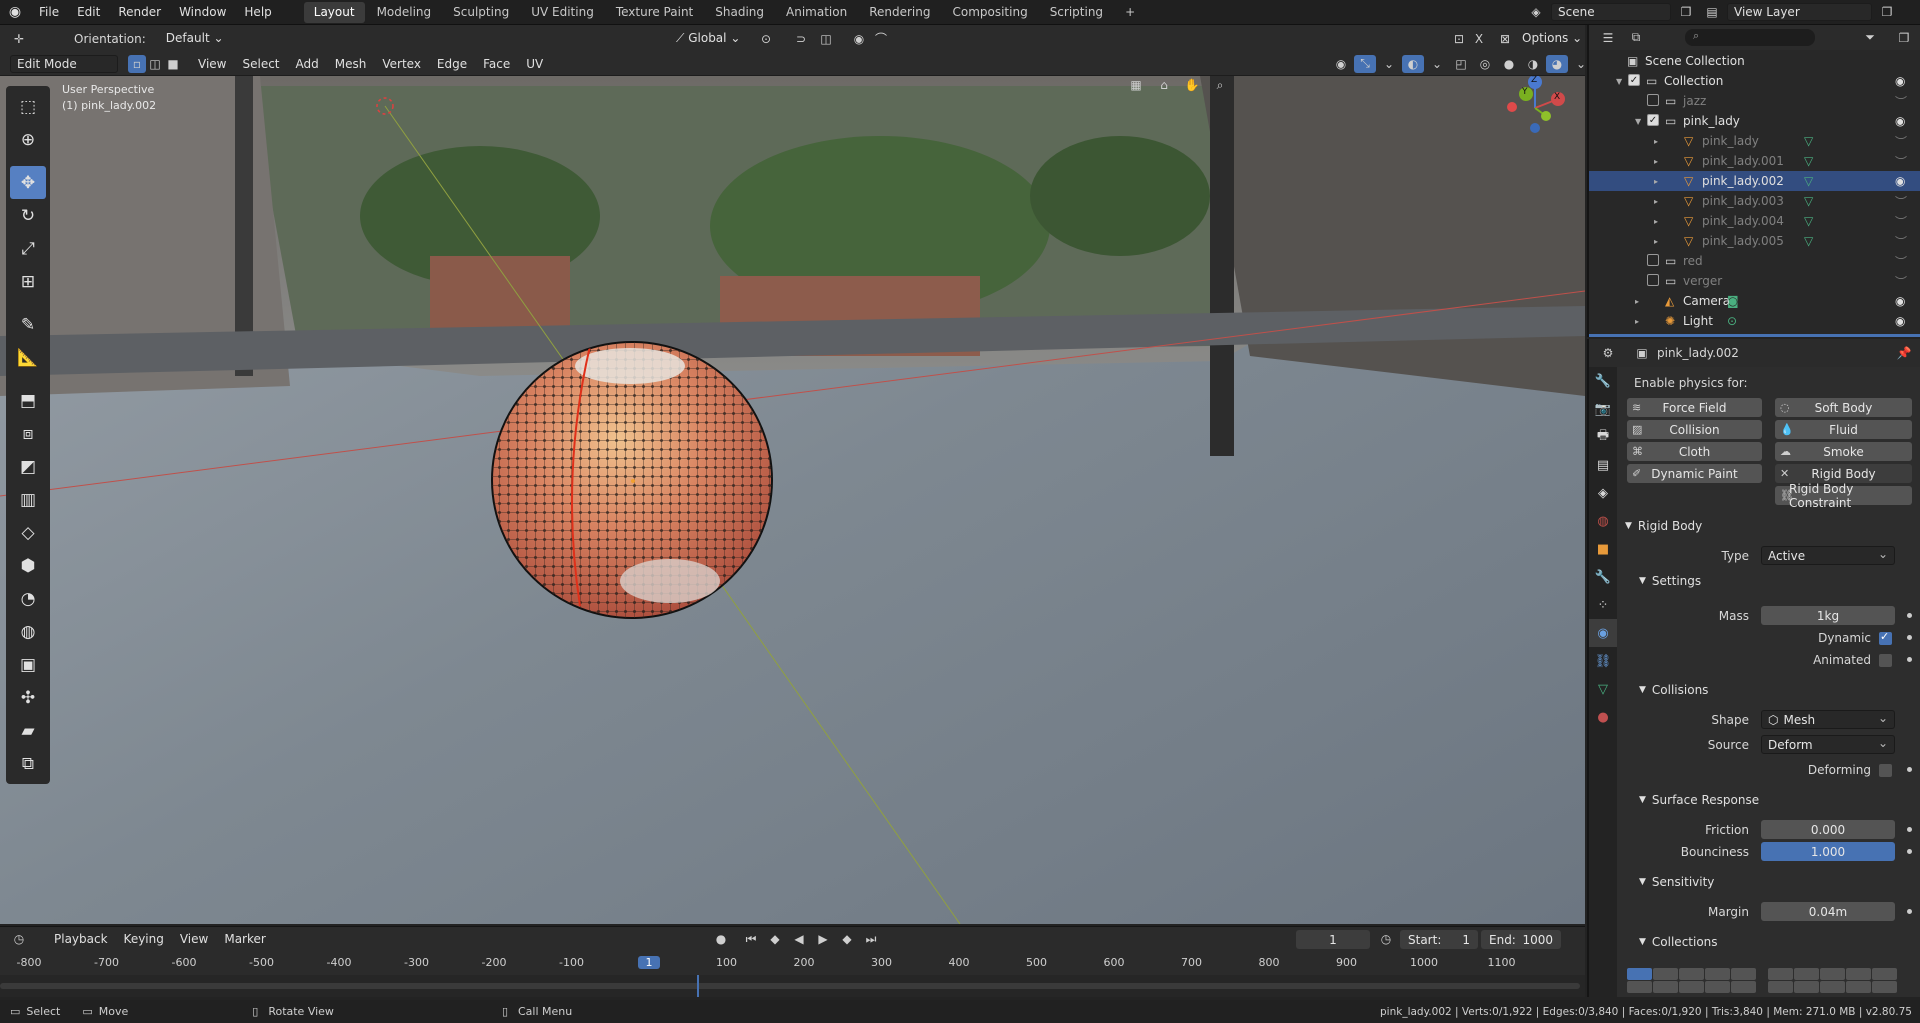 Image resolution: width=1920 pixels, height=1023 pixels. Describe the element at coordinates (1843, 451) in the screenshot. I see `smoke-button: ☁ Smoke` at that location.